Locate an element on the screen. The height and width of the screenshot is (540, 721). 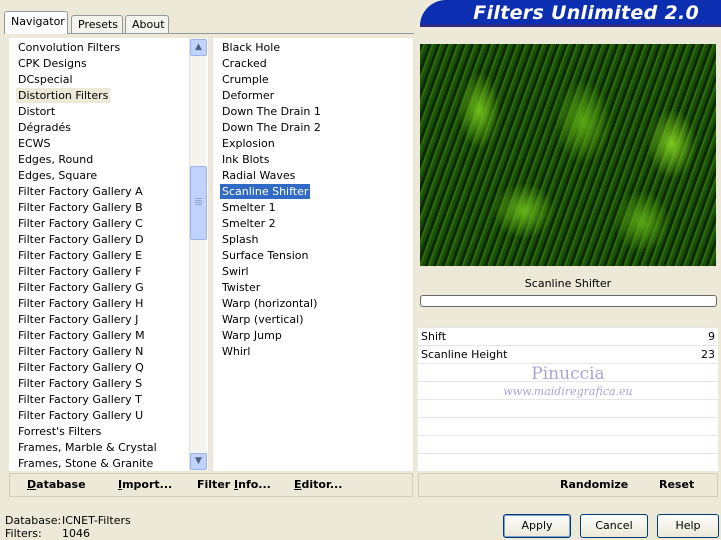
category-item: Filter Factory Gallery A is located at coordinates (80, 191).